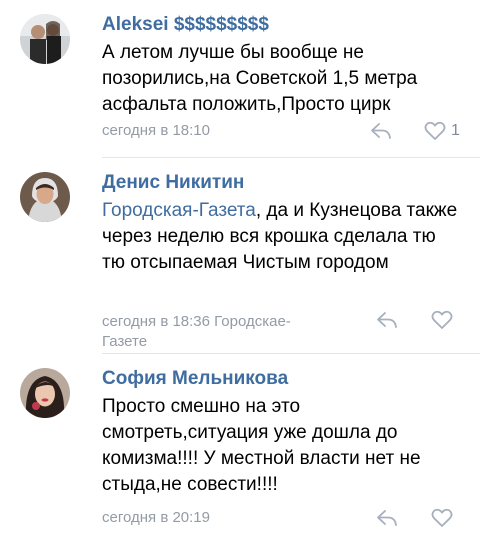  What do you see at coordinates (195, 379) in the screenshot?
I see `comment-author: София Мельникова` at bounding box center [195, 379].